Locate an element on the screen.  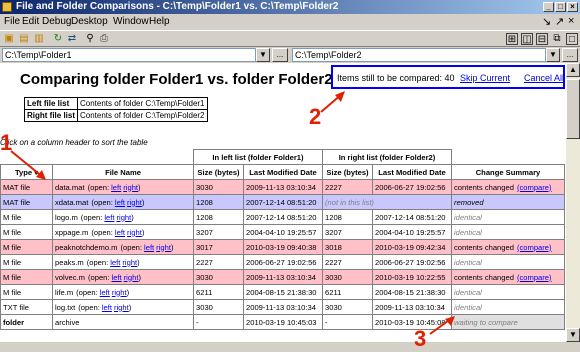
annotation-label-1: 1 is located at coordinates (6, 142).